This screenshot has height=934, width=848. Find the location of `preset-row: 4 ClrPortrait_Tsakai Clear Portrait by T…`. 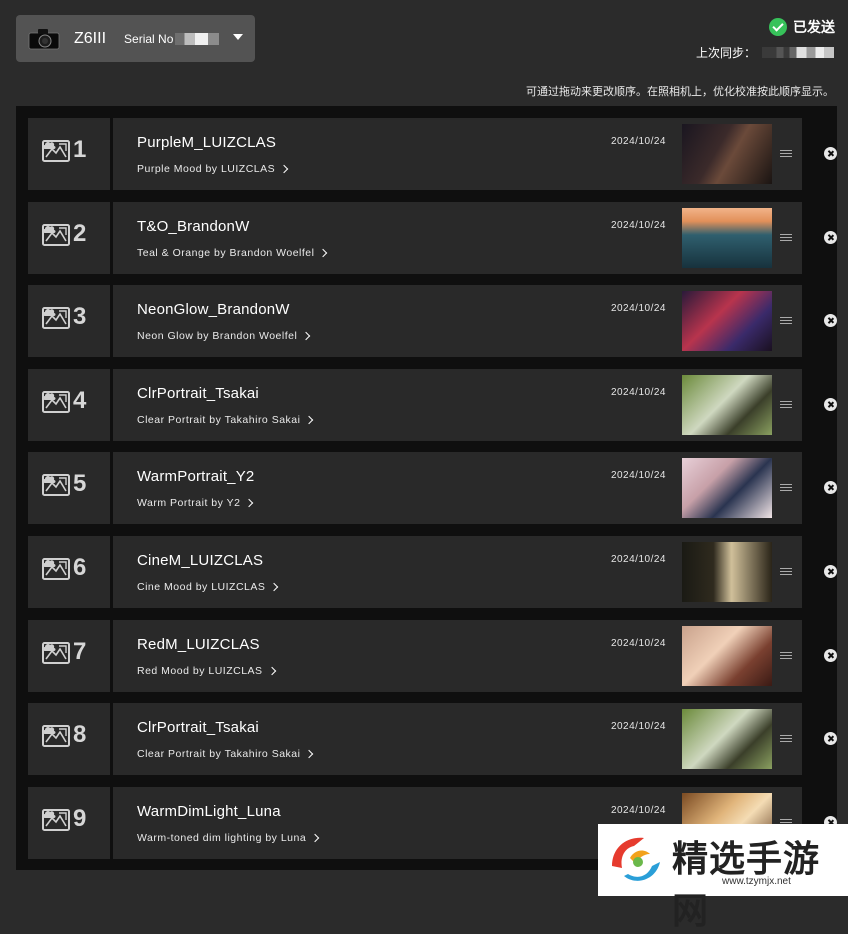

preset-row: 4 ClrPortrait_Tsakai Clear Portrait by T… is located at coordinates (432, 404).